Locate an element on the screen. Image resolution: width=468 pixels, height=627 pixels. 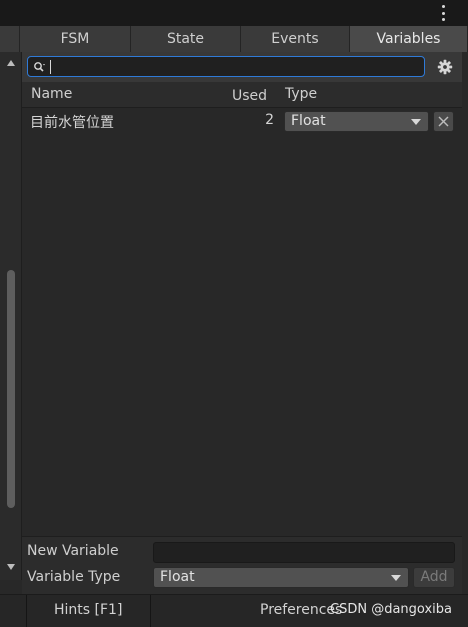
variable-type-label: Variable Type is located at coordinates (74, 577).